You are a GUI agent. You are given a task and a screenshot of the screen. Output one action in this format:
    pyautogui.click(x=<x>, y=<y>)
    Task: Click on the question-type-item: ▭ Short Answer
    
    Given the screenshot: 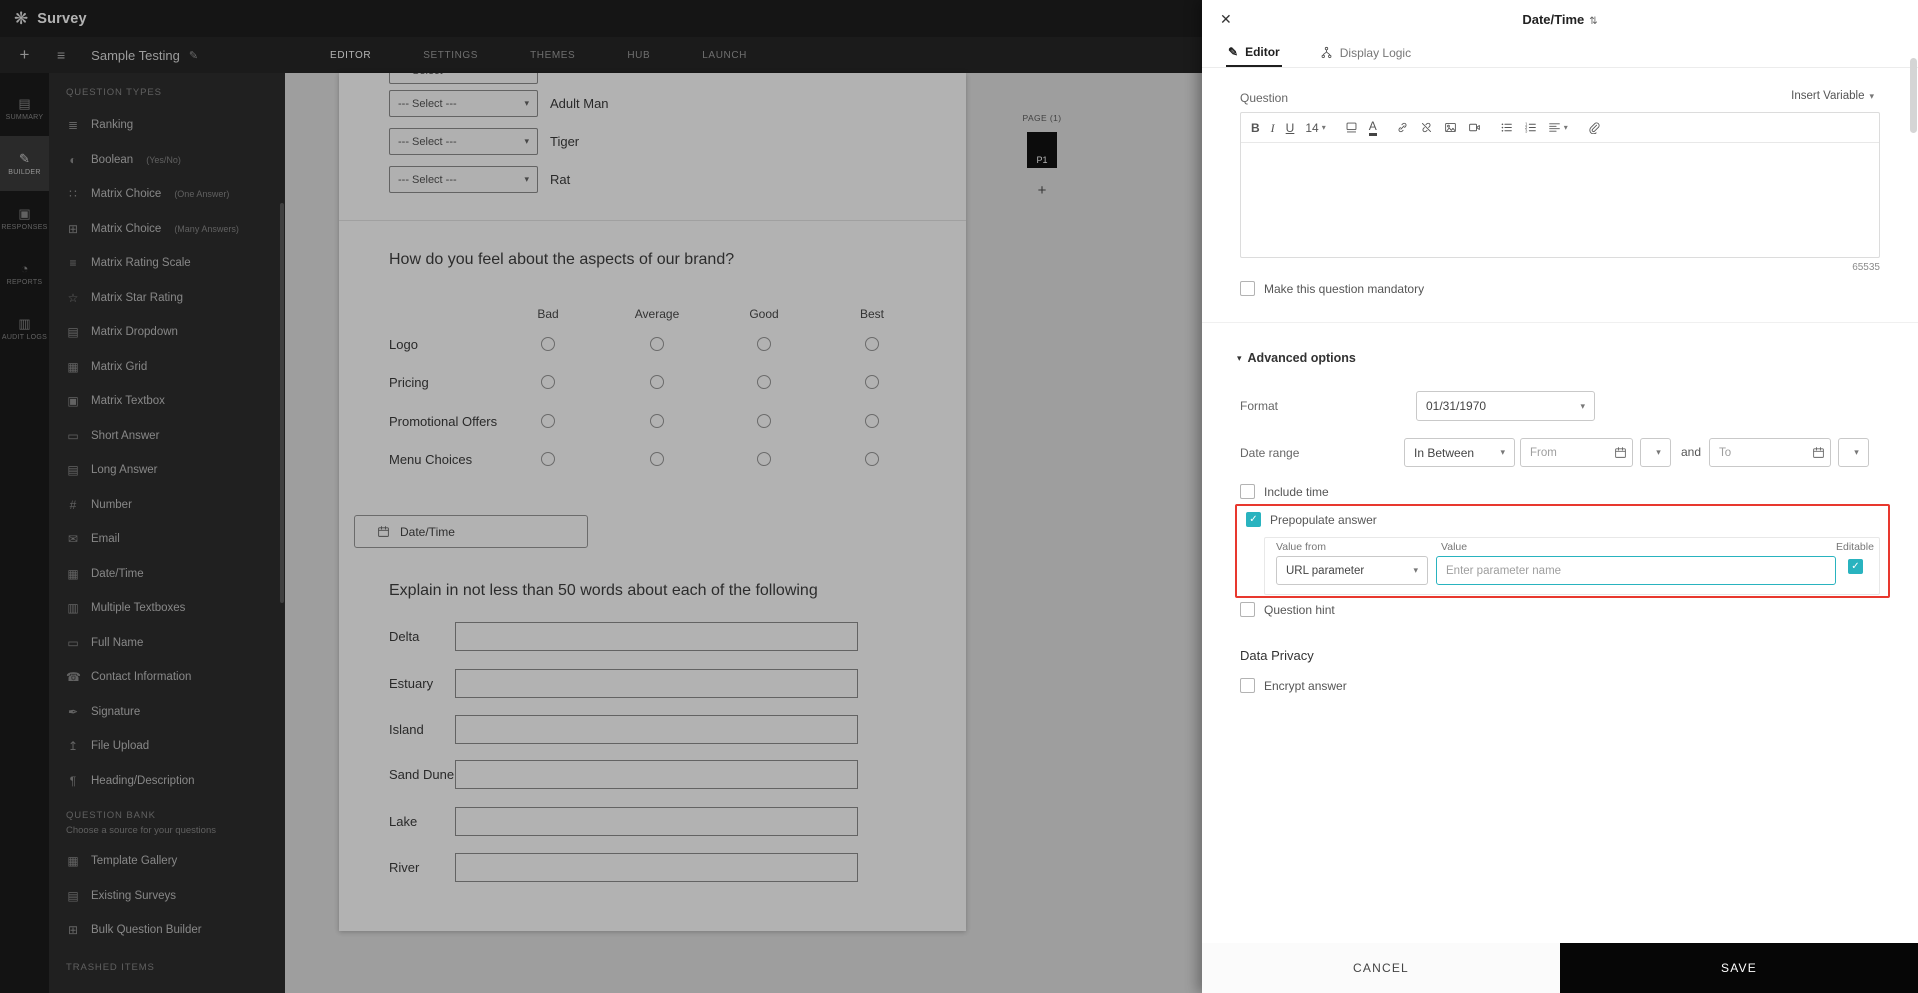 What is the action you would take?
    pyautogui.click(x=167, y=436)
    